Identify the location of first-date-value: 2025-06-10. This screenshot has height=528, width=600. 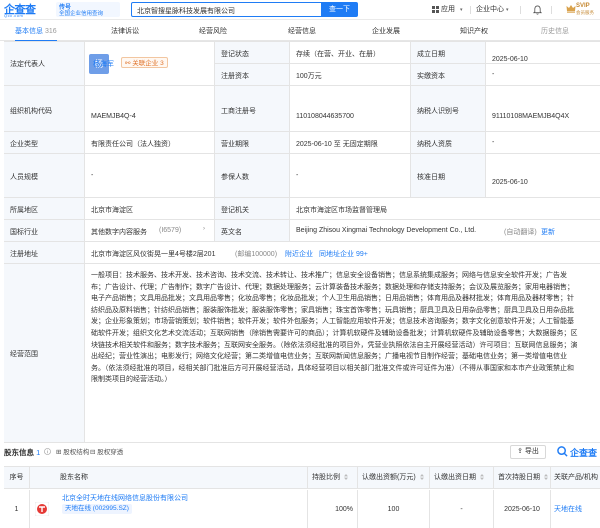
(521, 509).